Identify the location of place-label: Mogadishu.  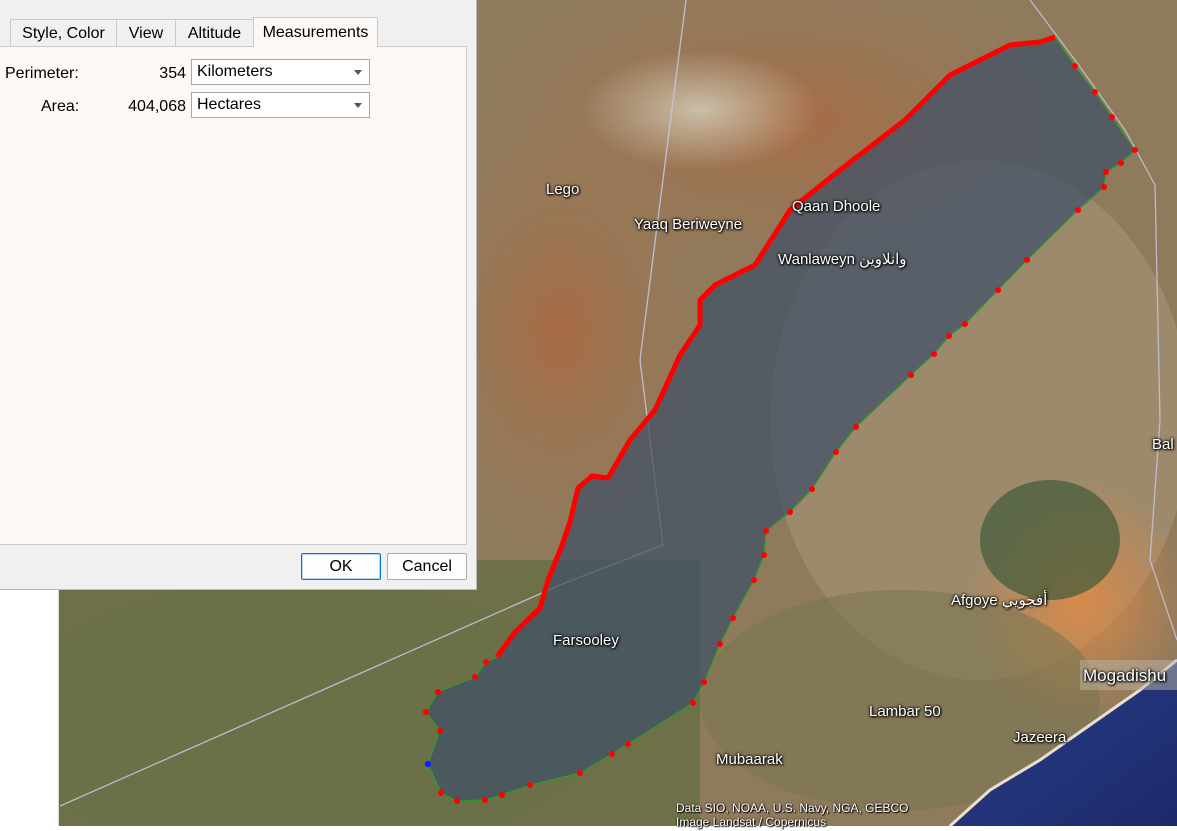
(1125, 675).